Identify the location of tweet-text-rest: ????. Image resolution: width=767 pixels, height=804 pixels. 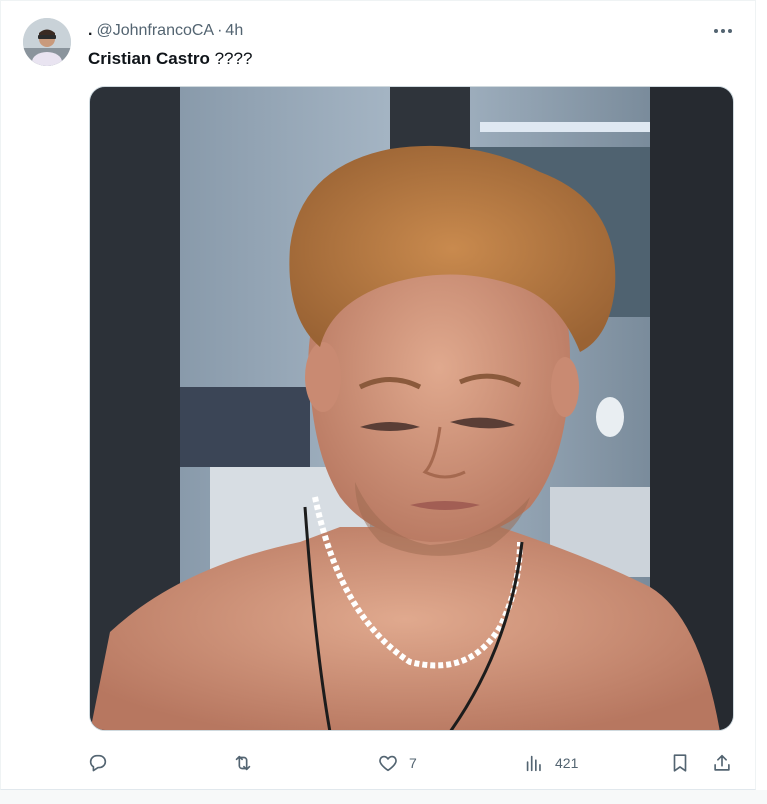
(231, 58).